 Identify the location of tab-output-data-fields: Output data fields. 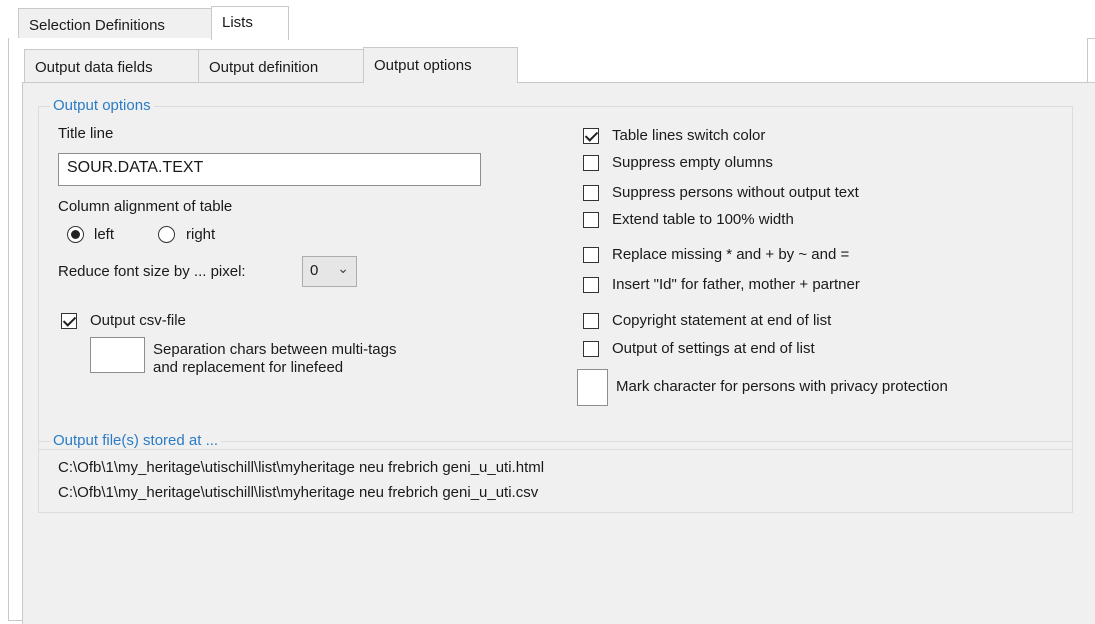
(111, 65).